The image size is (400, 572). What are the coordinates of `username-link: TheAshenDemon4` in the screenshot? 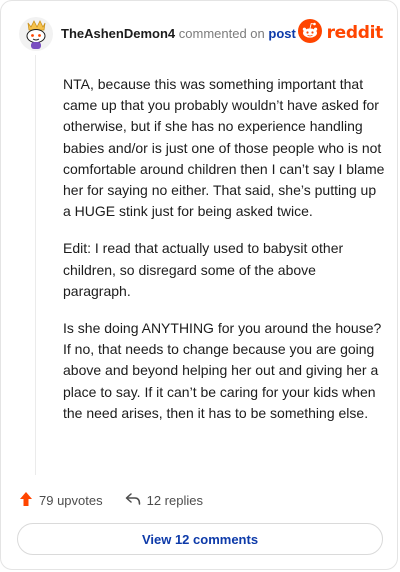 It's located at (118, 33).